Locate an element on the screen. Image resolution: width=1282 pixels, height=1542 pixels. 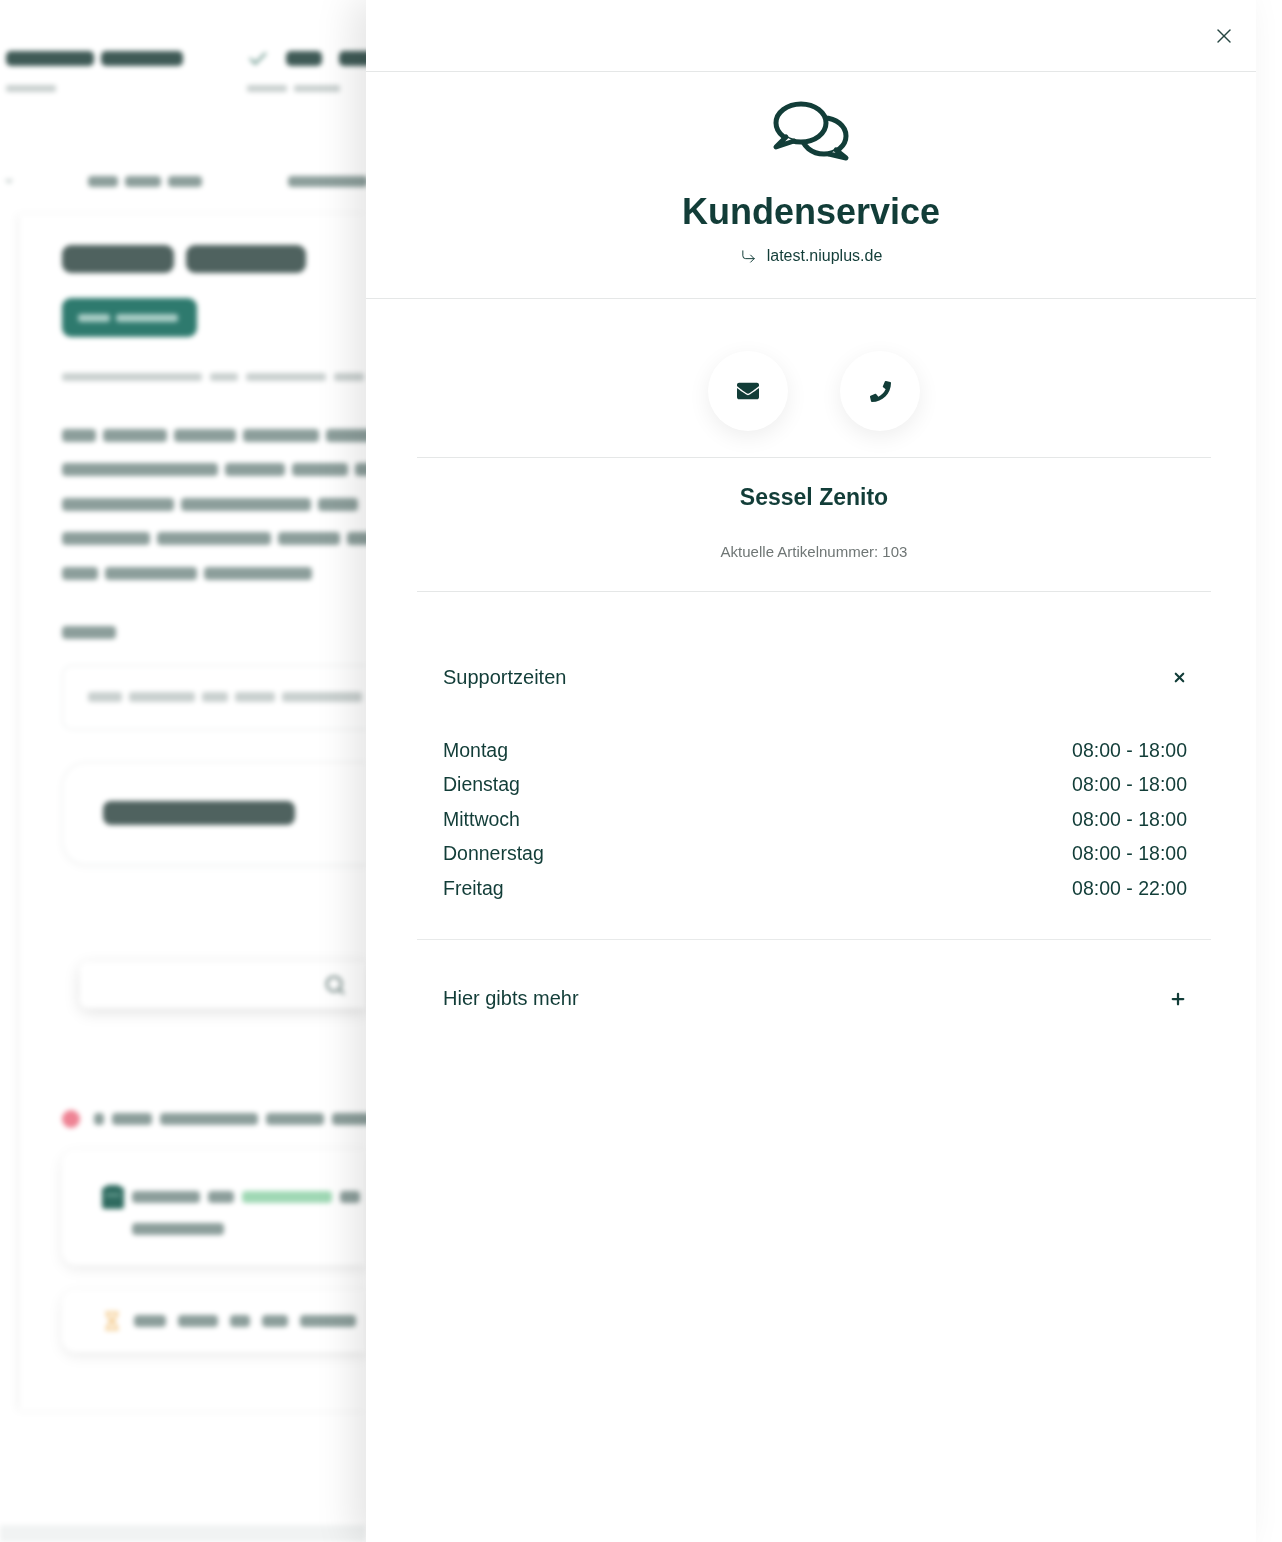
weekday-label: Donnerstag is located at coordinates (493, 854).